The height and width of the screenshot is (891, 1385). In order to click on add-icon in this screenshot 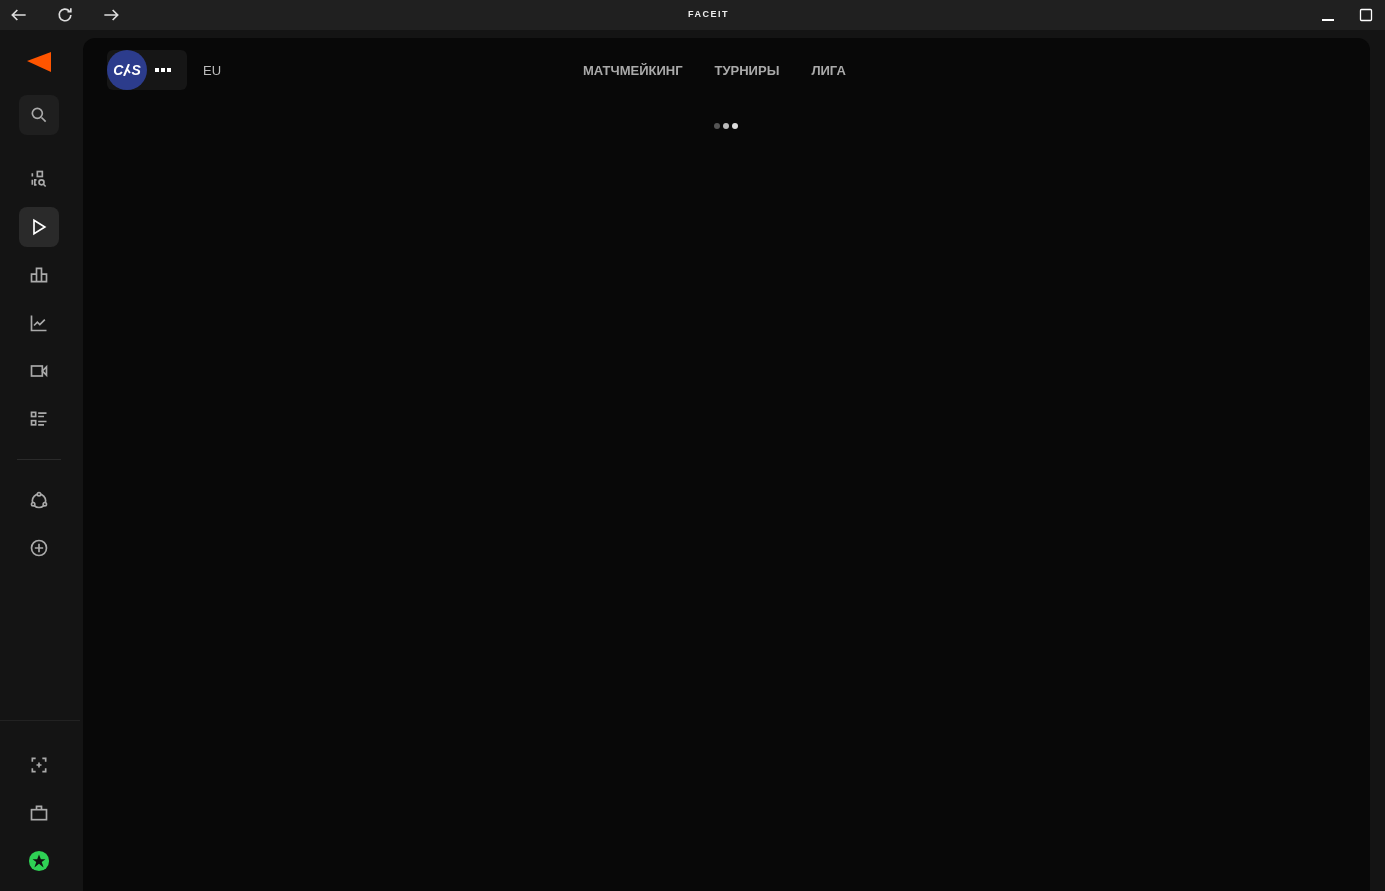, I will do `click(39, 548)`.